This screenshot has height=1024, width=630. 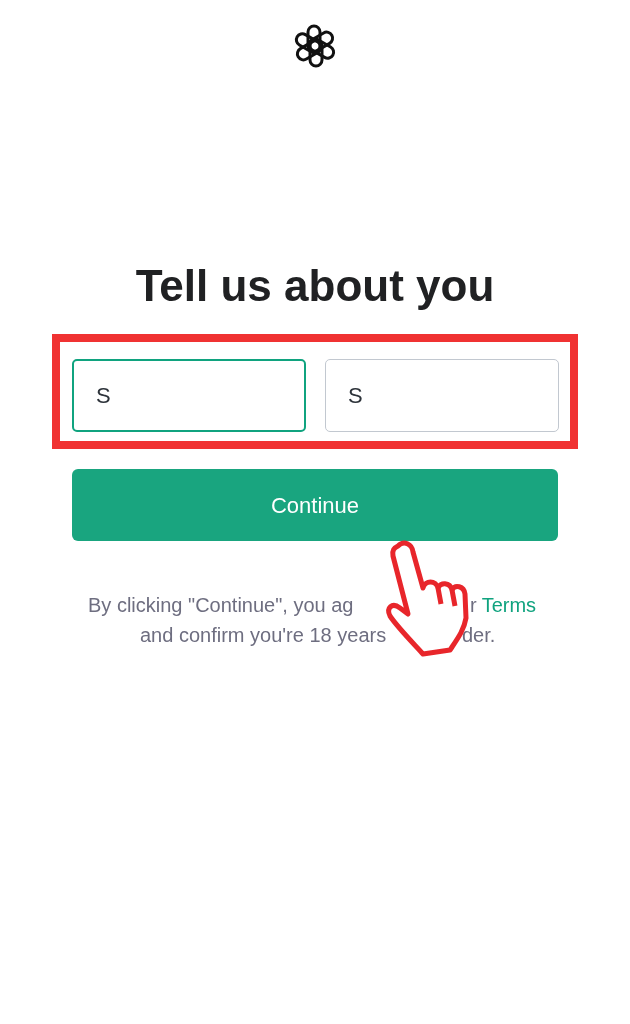 What do you see at coordinates (221, 605) in the screenshot?
I see `terms-text: By clicking "Continue", you ag` at bounding box center [221, 605].